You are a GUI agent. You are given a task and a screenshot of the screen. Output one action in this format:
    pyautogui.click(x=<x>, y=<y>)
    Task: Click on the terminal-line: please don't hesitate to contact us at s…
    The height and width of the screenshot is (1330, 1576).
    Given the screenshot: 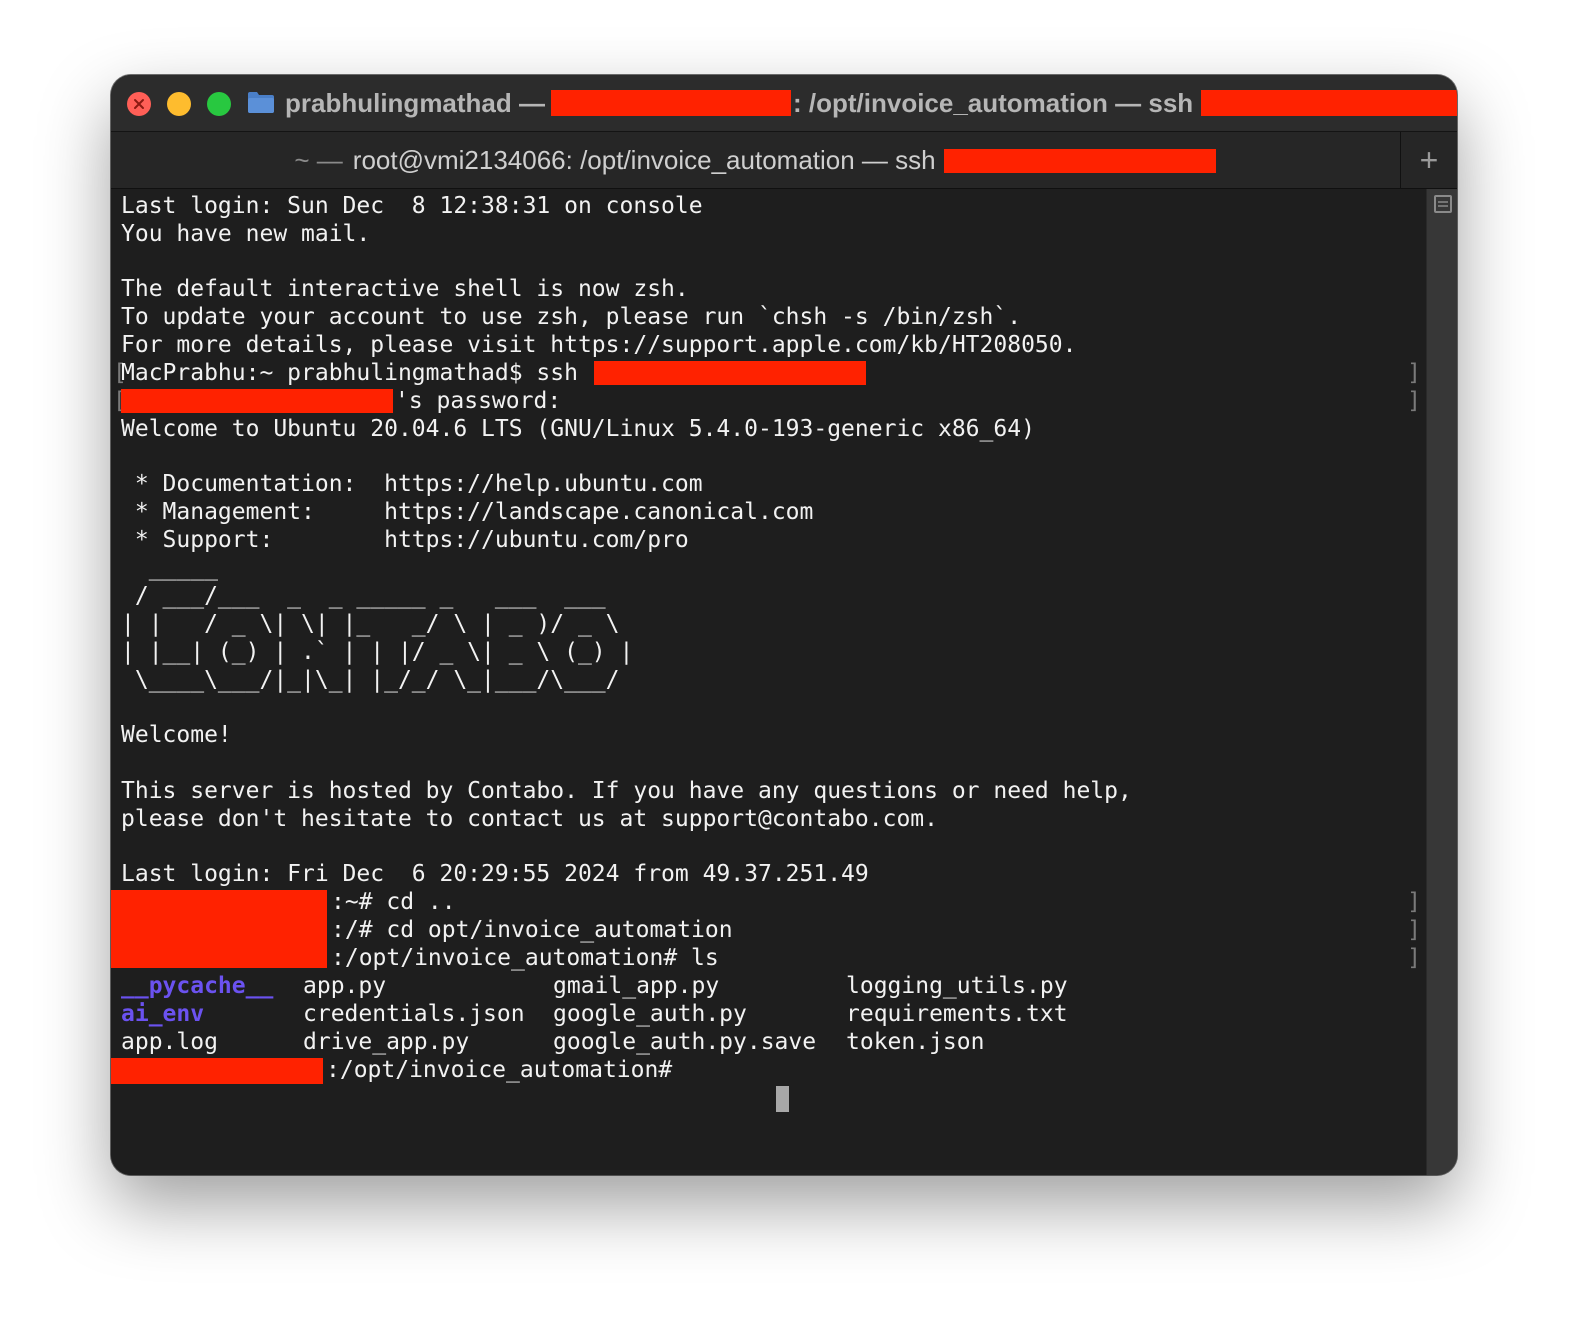 What is the action you would take?
    pyautogui.click(x=529, y=819)
    